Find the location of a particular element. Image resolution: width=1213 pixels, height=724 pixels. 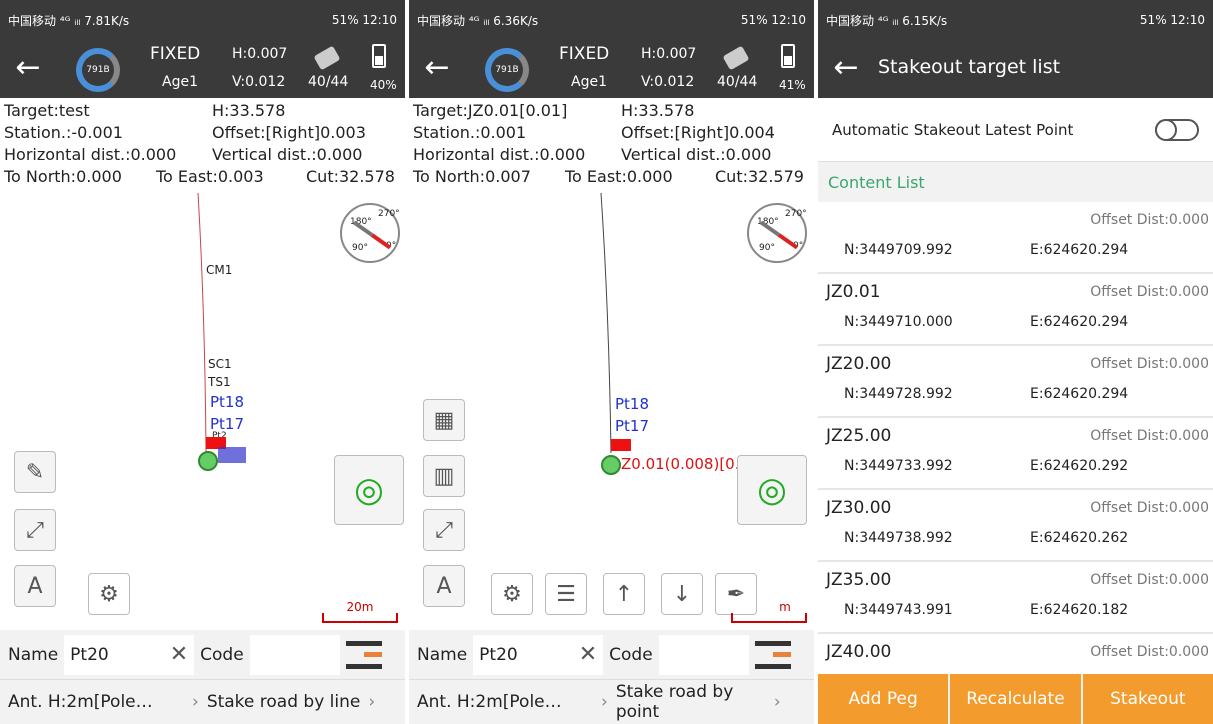

recalculate-button: Recalculate is located at coordinates (1015, 699).